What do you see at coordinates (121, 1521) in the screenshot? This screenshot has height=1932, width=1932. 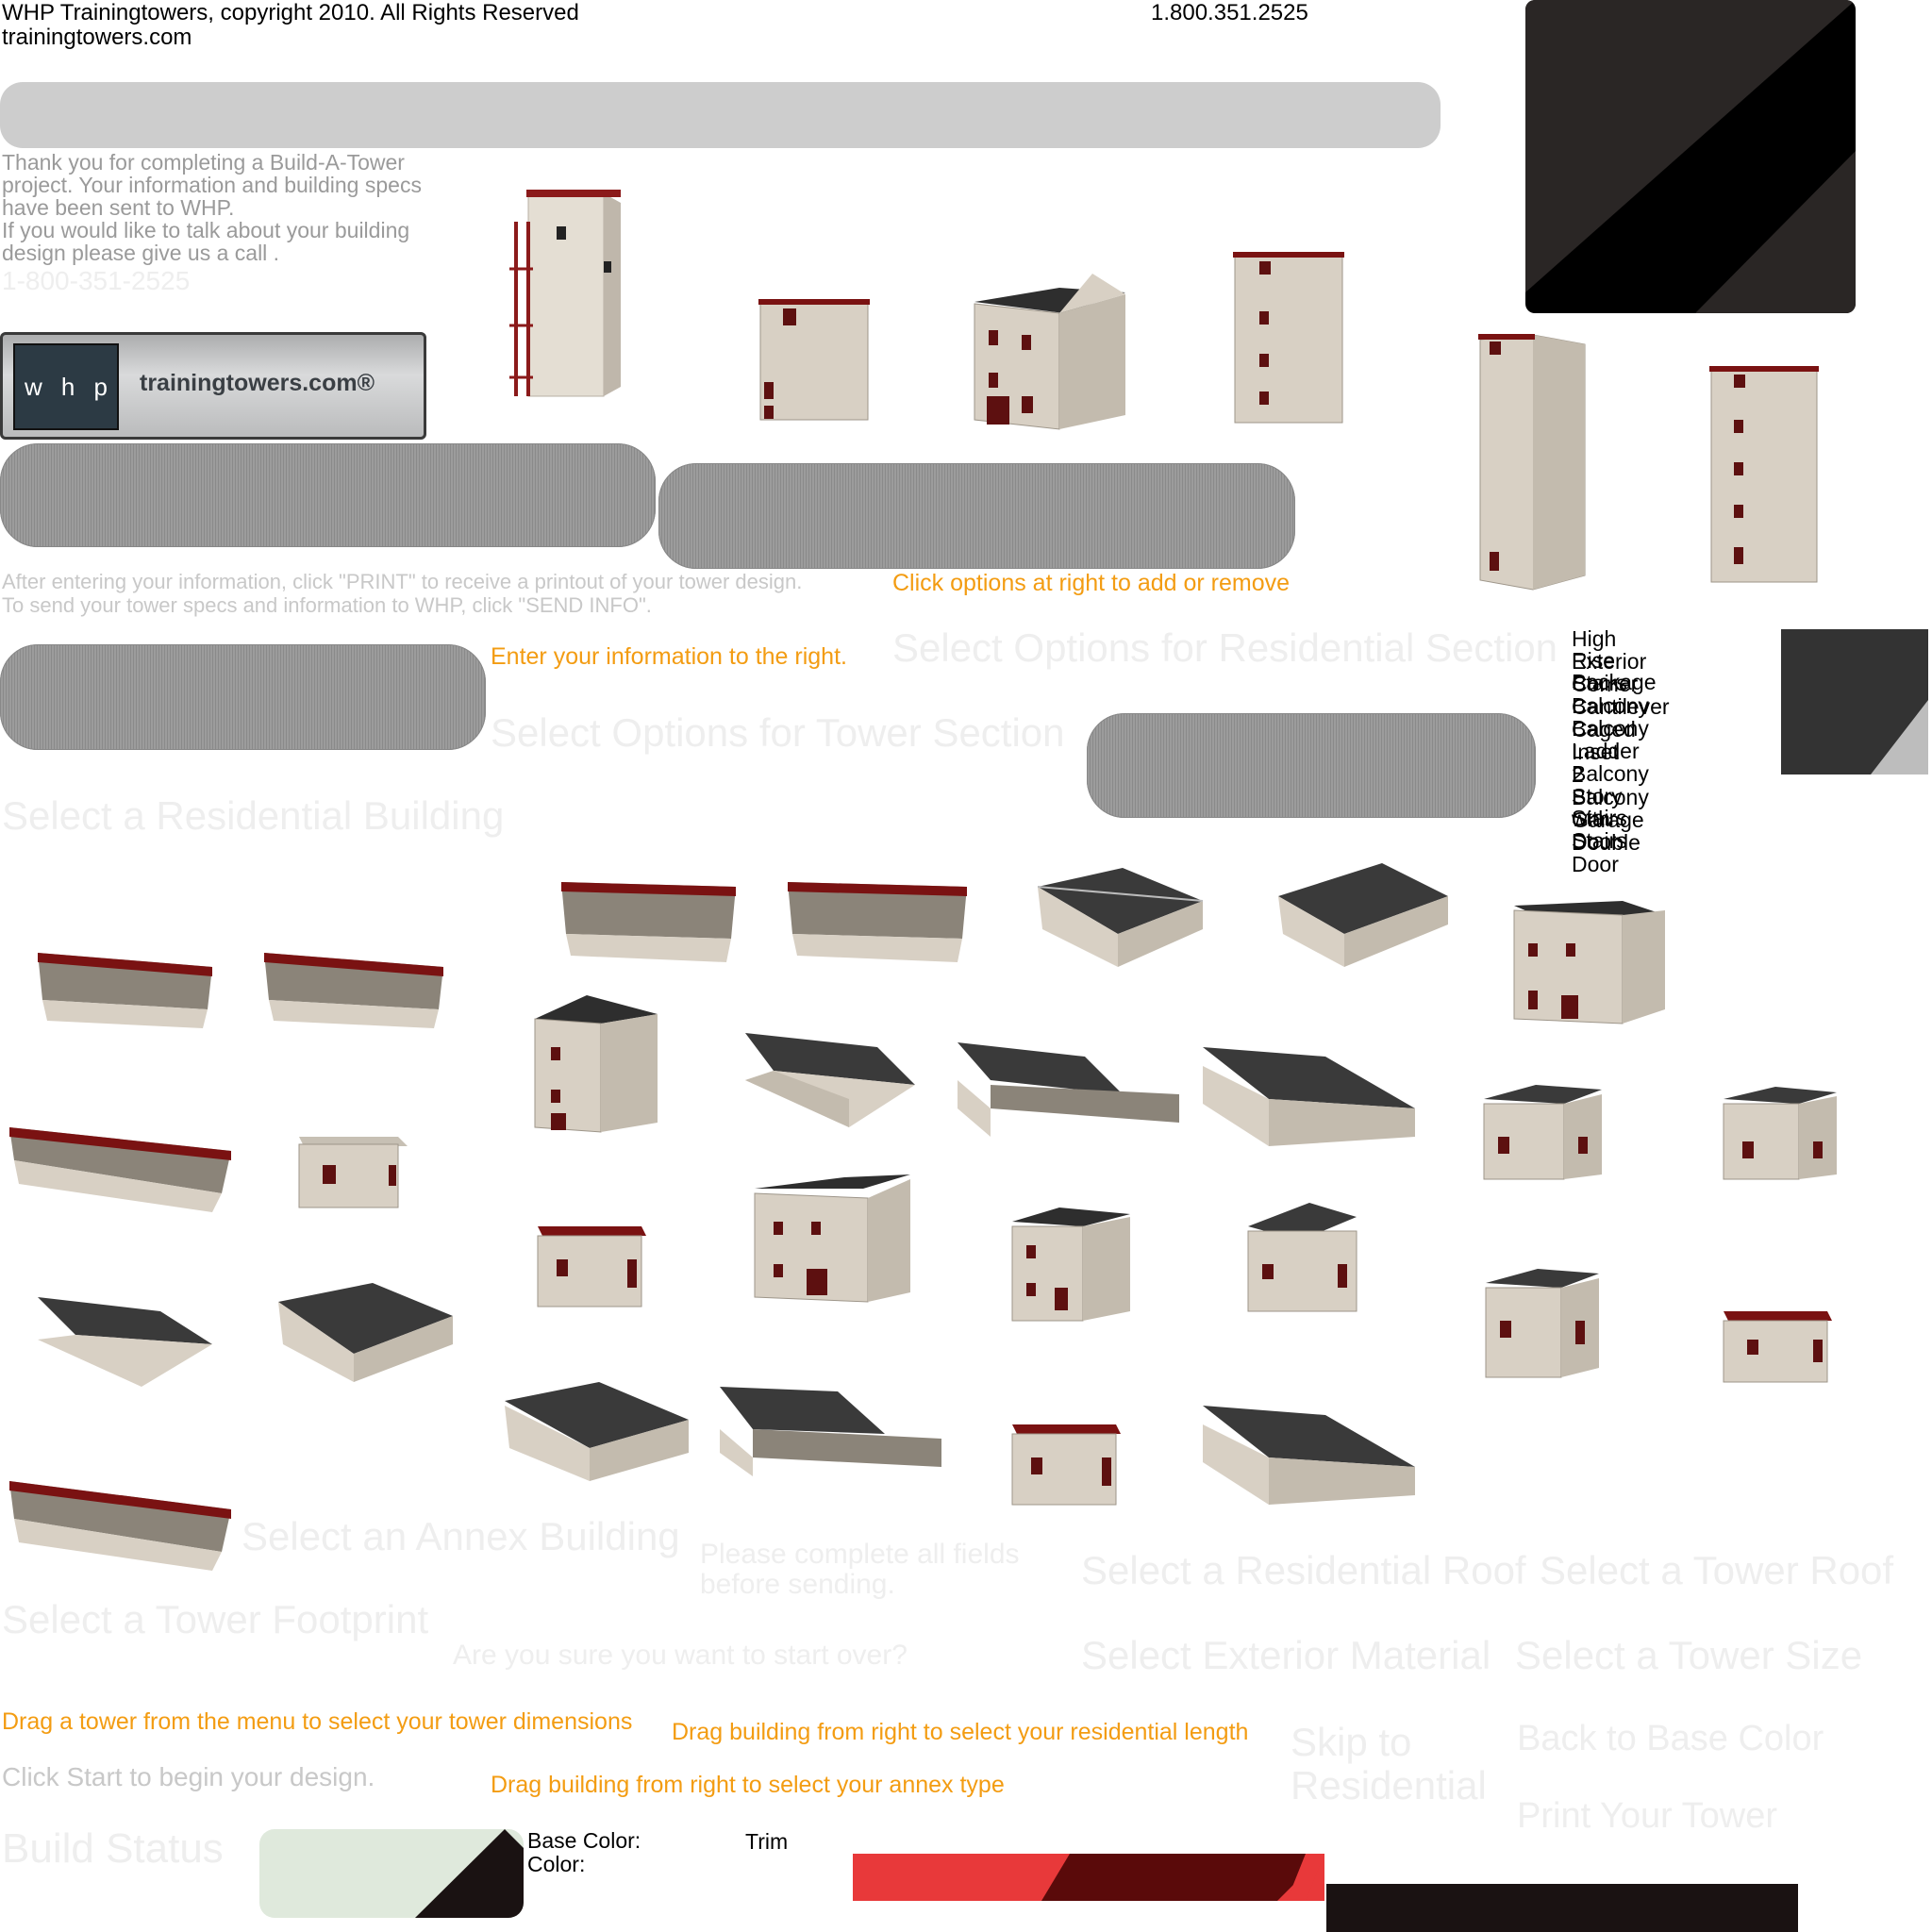 I see `footprint-left-bottom` at bounding box center [121, 1521].